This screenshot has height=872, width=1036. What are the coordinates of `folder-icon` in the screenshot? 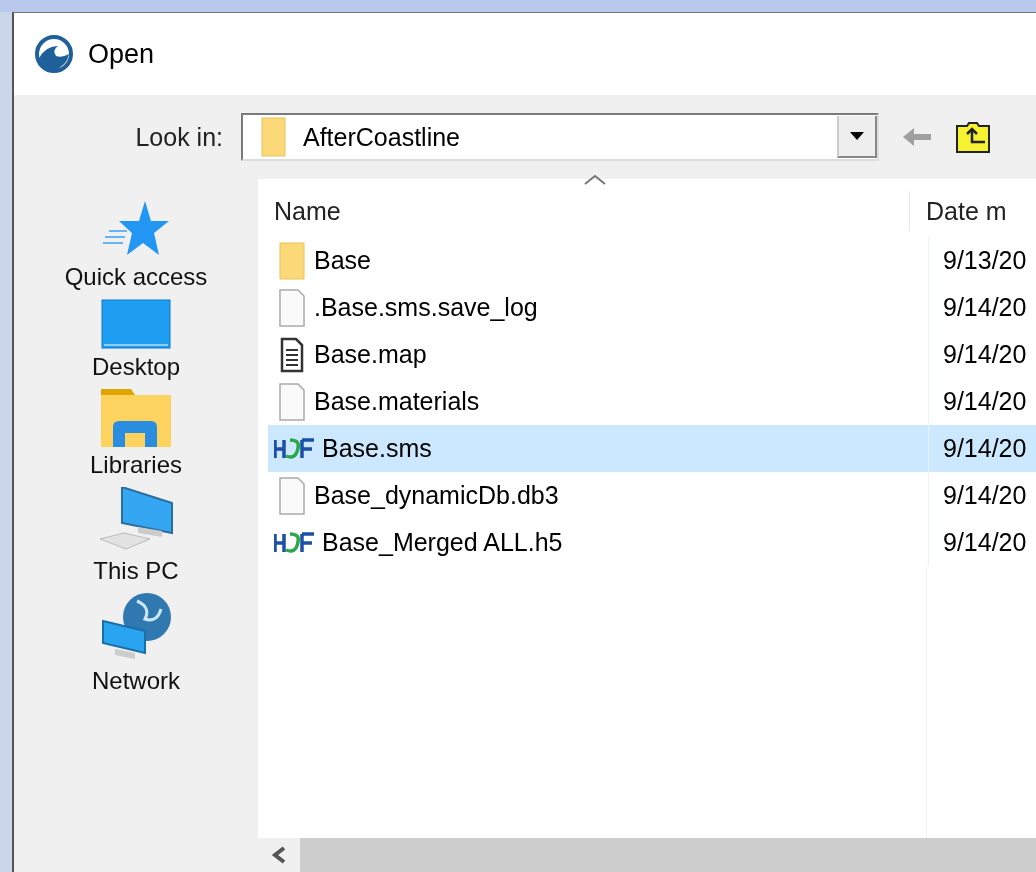 It's located at (274, 137).